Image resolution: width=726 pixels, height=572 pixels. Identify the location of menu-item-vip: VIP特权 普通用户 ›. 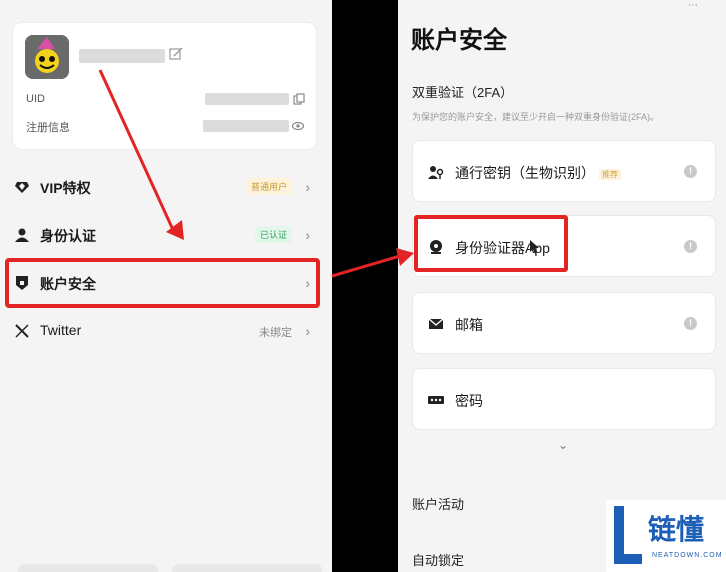
(166, 187).